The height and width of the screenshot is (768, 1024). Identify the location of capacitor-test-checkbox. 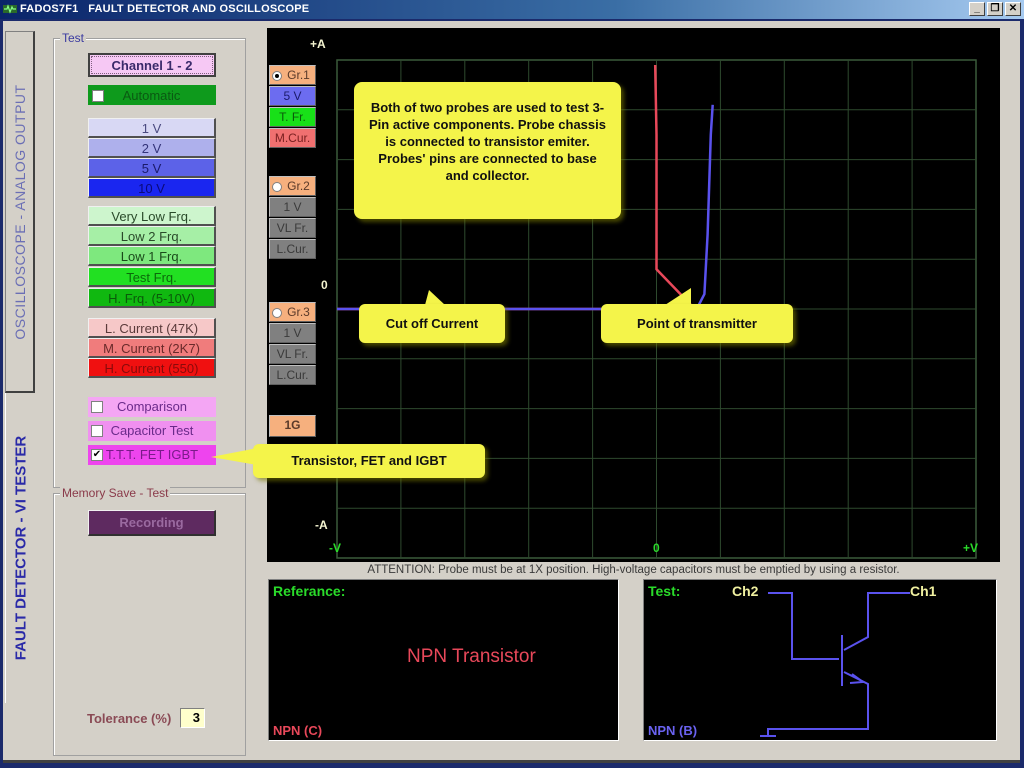
(97, 431).